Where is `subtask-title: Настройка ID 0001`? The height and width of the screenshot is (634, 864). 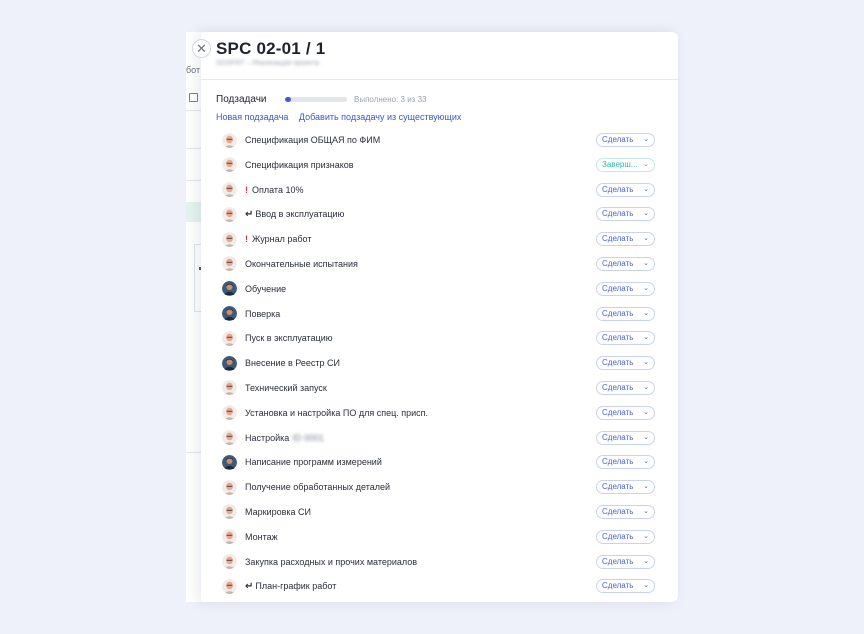 subtask-title: Настройка ID 0001 is located at coordinates (284, 438).